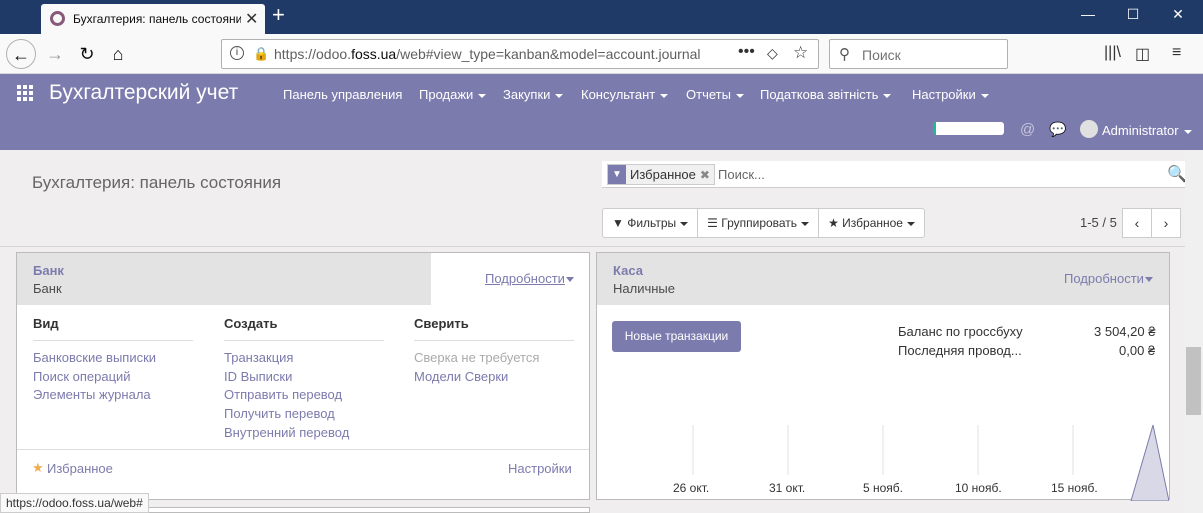 This screenshot has width=1203, height=513. I want to click on apps-grid-icon, so click(25, 93).